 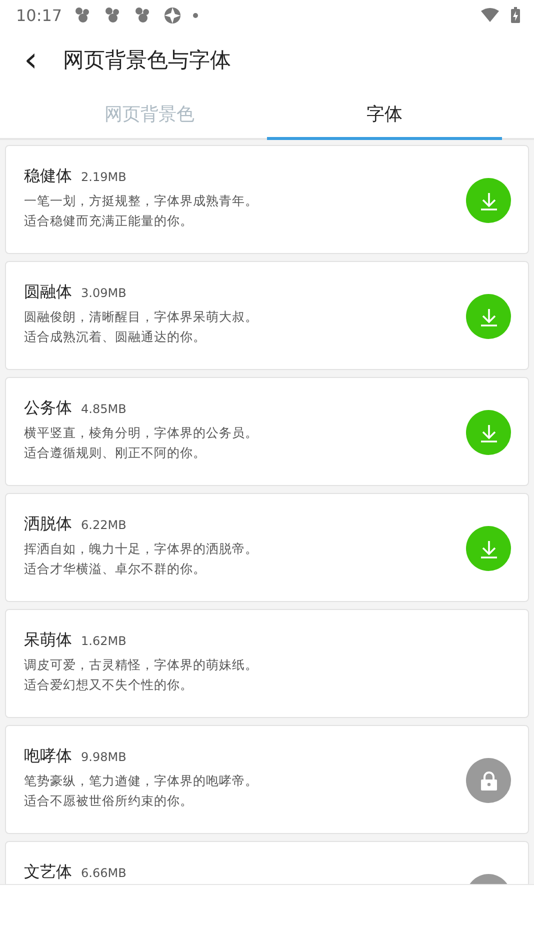 I want to click on dot-icon, so click(x=195, y=15).